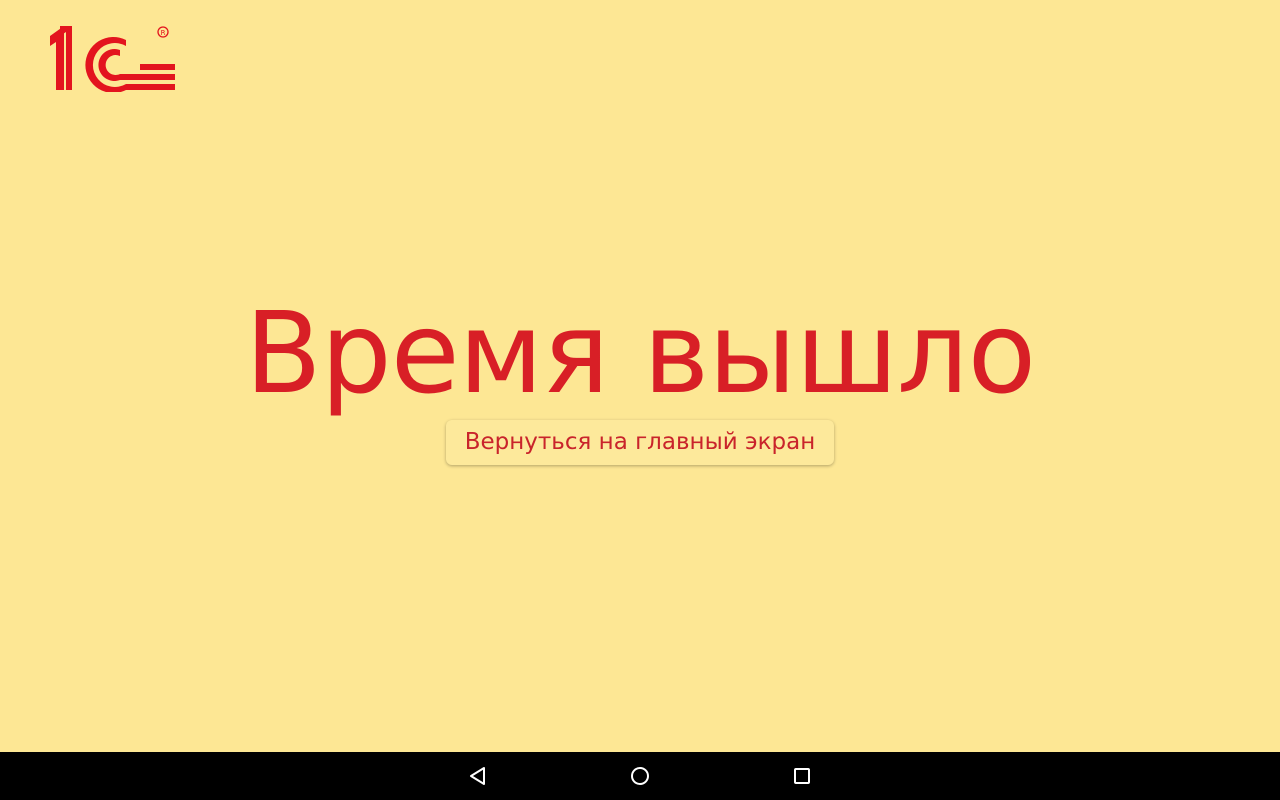 Image resolution: width=1280 pixels, height=800 pixels. I want to click on android-navigation-bar, so click(640, 776).